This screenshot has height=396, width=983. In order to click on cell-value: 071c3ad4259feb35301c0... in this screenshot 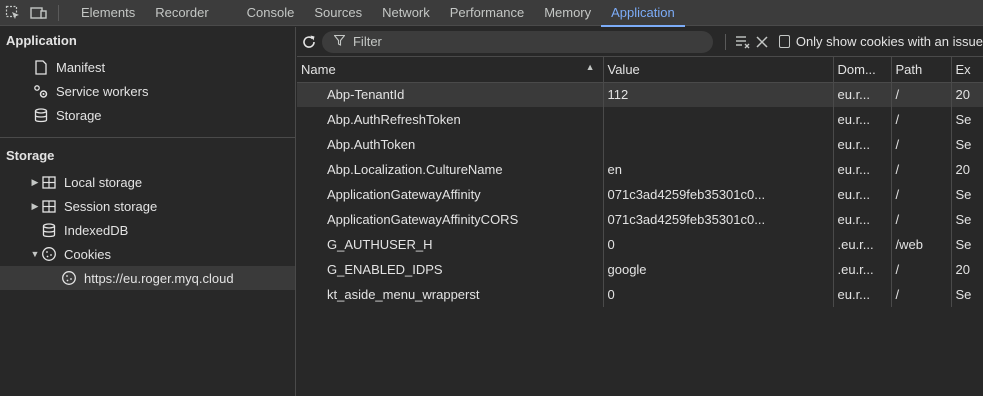, I will do `click(718, 219)`.